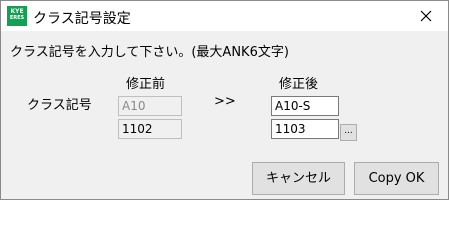 This screenshot has height=240, width=449. Describe the element at coordinates (150, 129) in the screenshot. I see `before-number-field: 1102` at that location.